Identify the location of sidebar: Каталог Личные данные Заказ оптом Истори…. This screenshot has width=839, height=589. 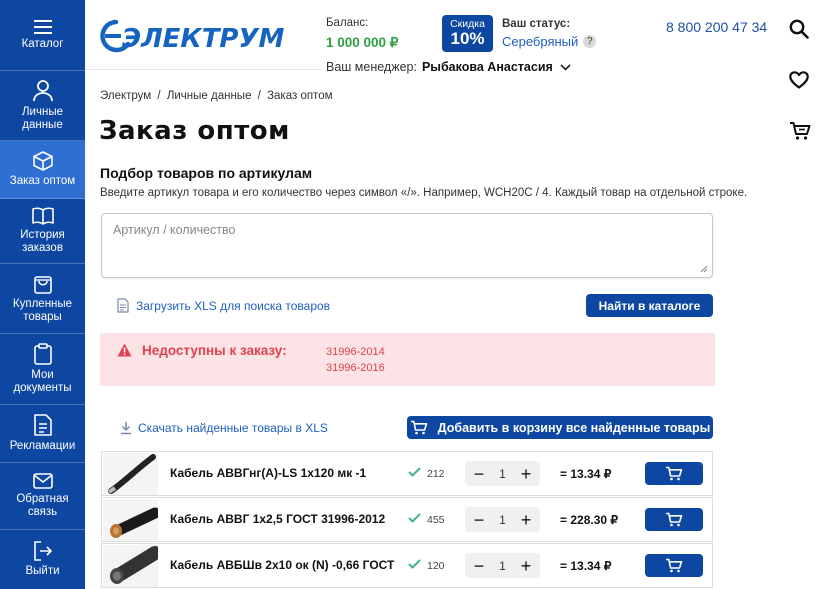
(42, 294).